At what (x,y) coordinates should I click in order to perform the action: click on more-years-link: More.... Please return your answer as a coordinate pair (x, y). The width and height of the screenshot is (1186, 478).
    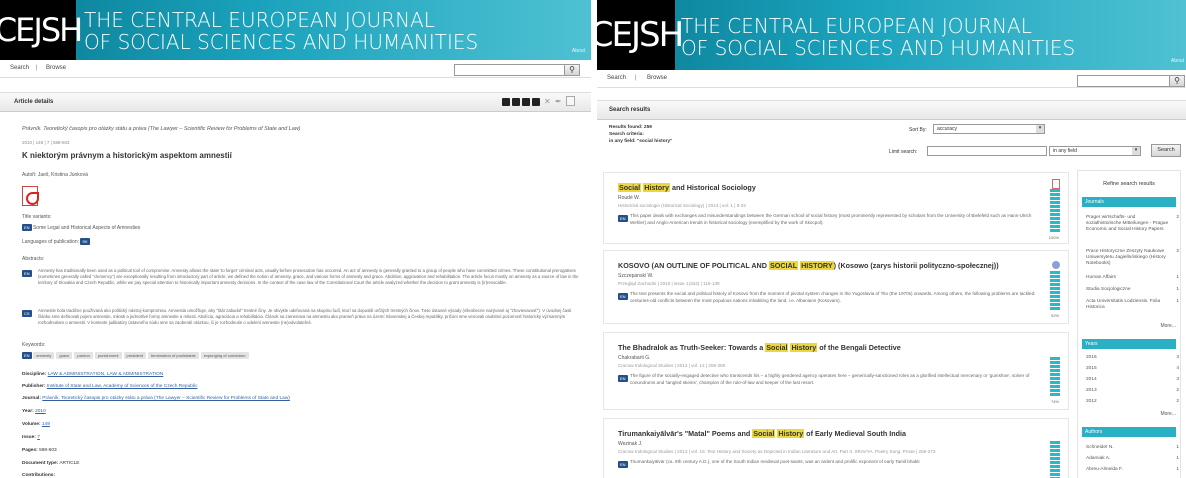
    Looking at the image, I should click on (1168, 414).